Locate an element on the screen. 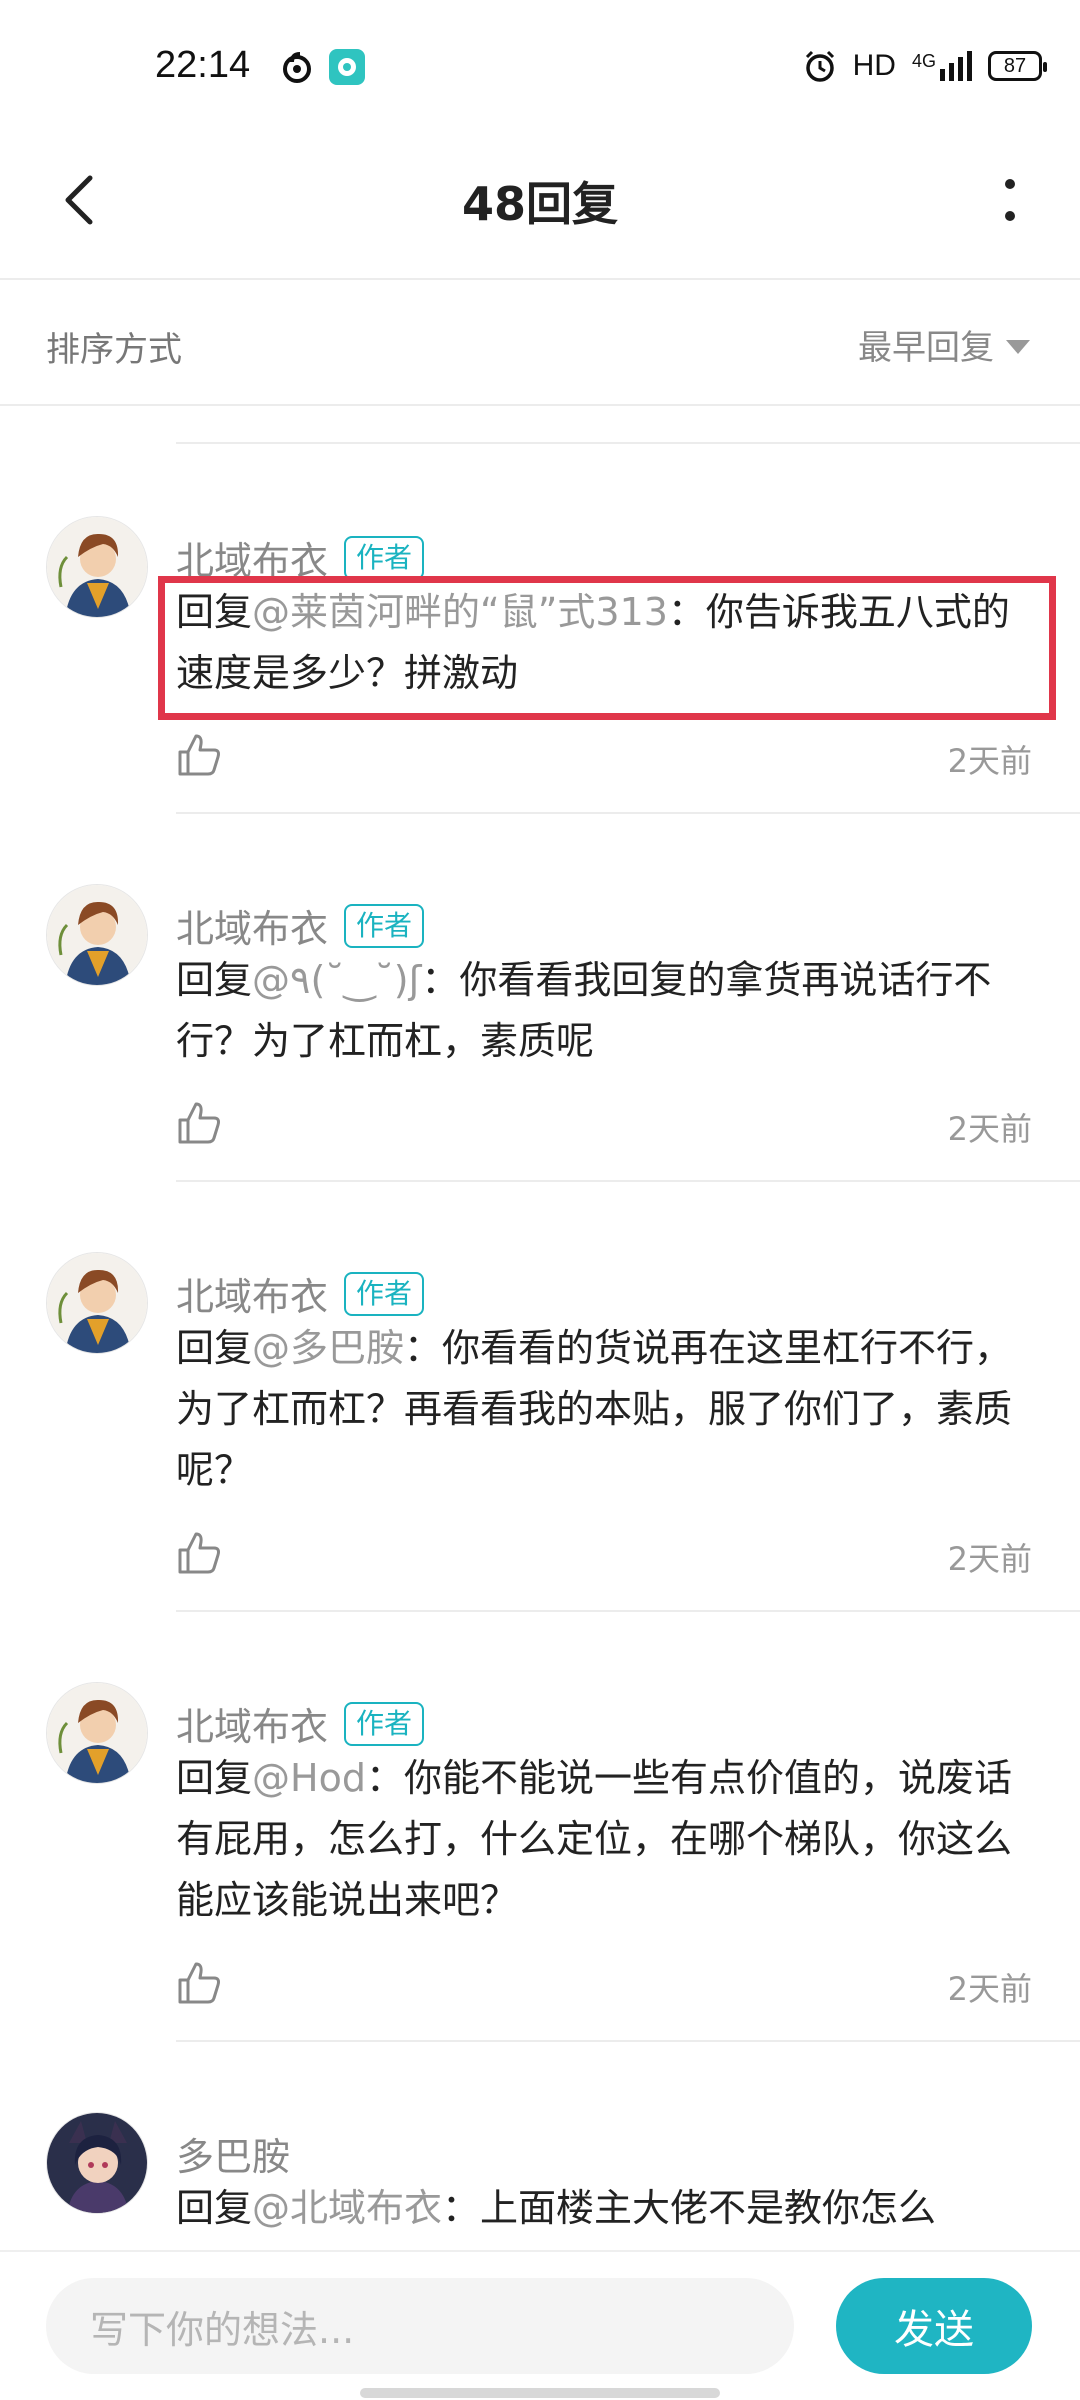 This screenshot has height=2400, width=1080. comment-username: 多巴胺 is located at coordinates (233, 2153).